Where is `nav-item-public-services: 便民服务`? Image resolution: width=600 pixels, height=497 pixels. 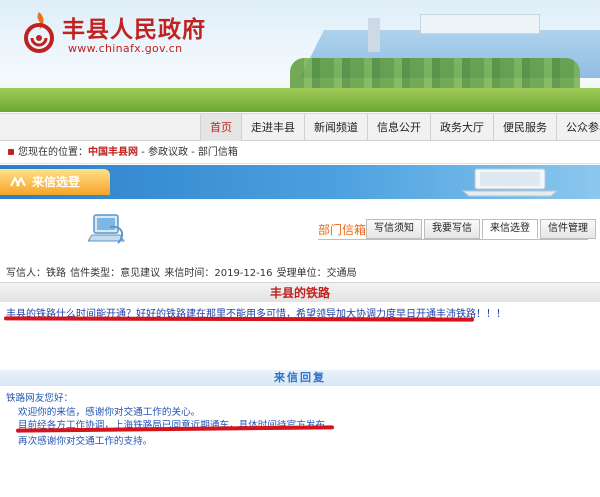
nav-item-public-services: 便民服务 is located at coordinates (524, 127).